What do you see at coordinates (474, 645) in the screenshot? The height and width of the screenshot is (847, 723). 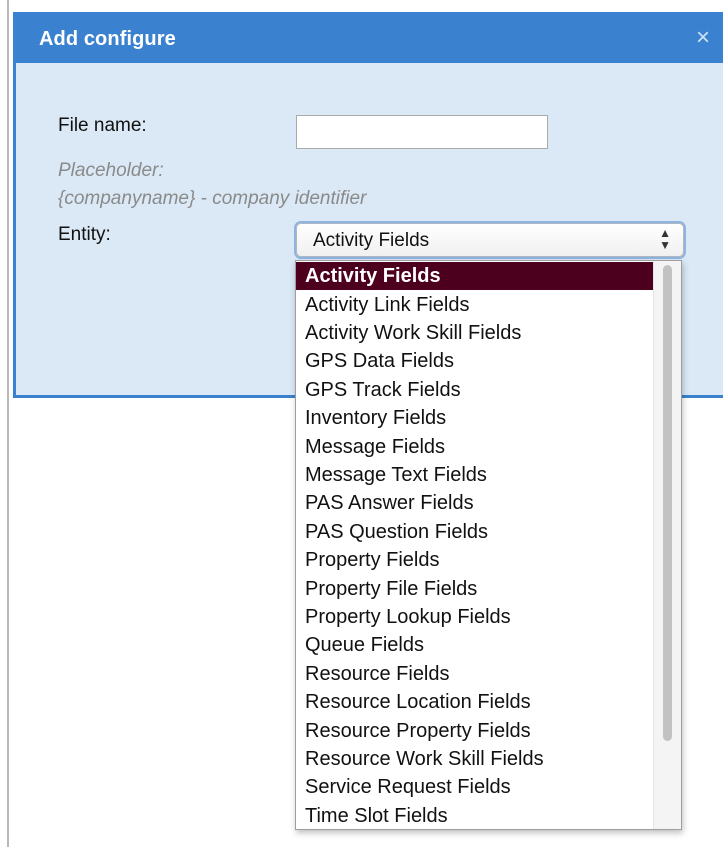 I see `dropdown-option-queue-fields: Queue Fields` at bounding box center [474, 645].